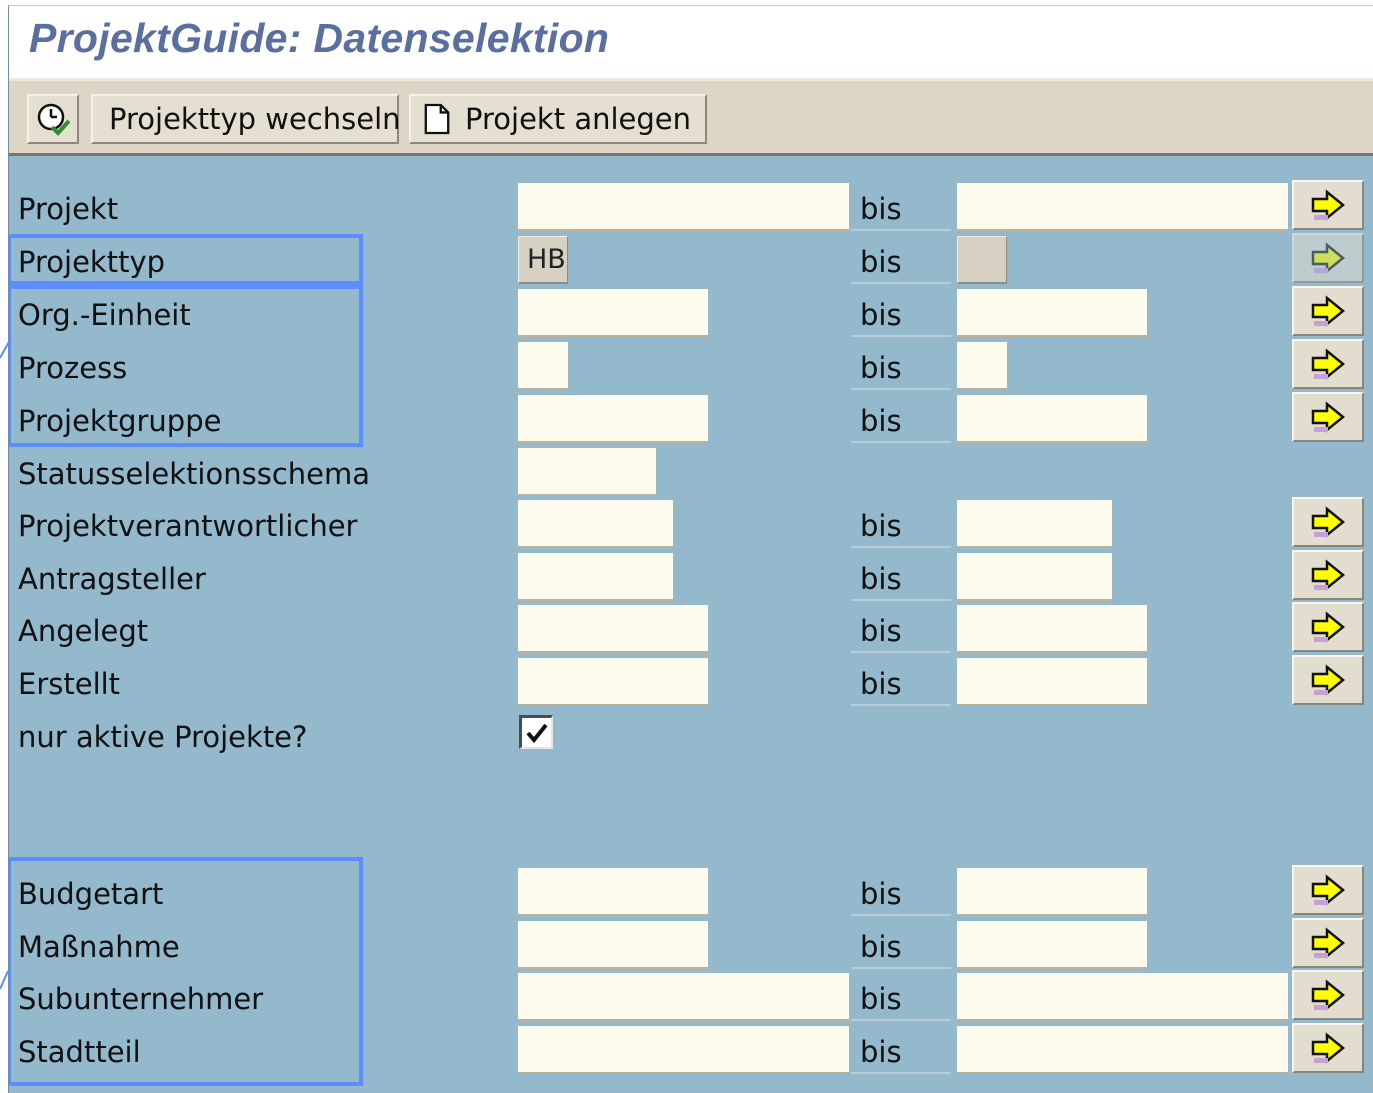 The height and width of the screenshot is (1093, 1373). I want to click on create-project-button: Projekt anlegen, so click(558, 119).